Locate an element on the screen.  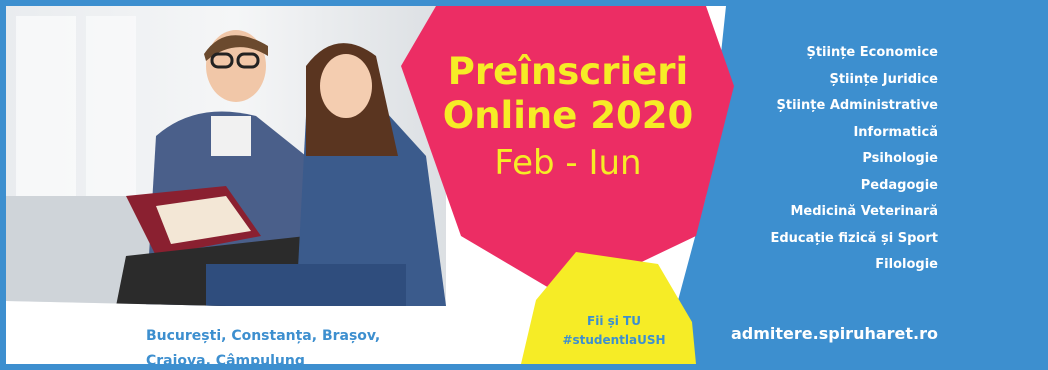
cities-line: Craiova, Câmpulung is located at coordinates (225, 358).